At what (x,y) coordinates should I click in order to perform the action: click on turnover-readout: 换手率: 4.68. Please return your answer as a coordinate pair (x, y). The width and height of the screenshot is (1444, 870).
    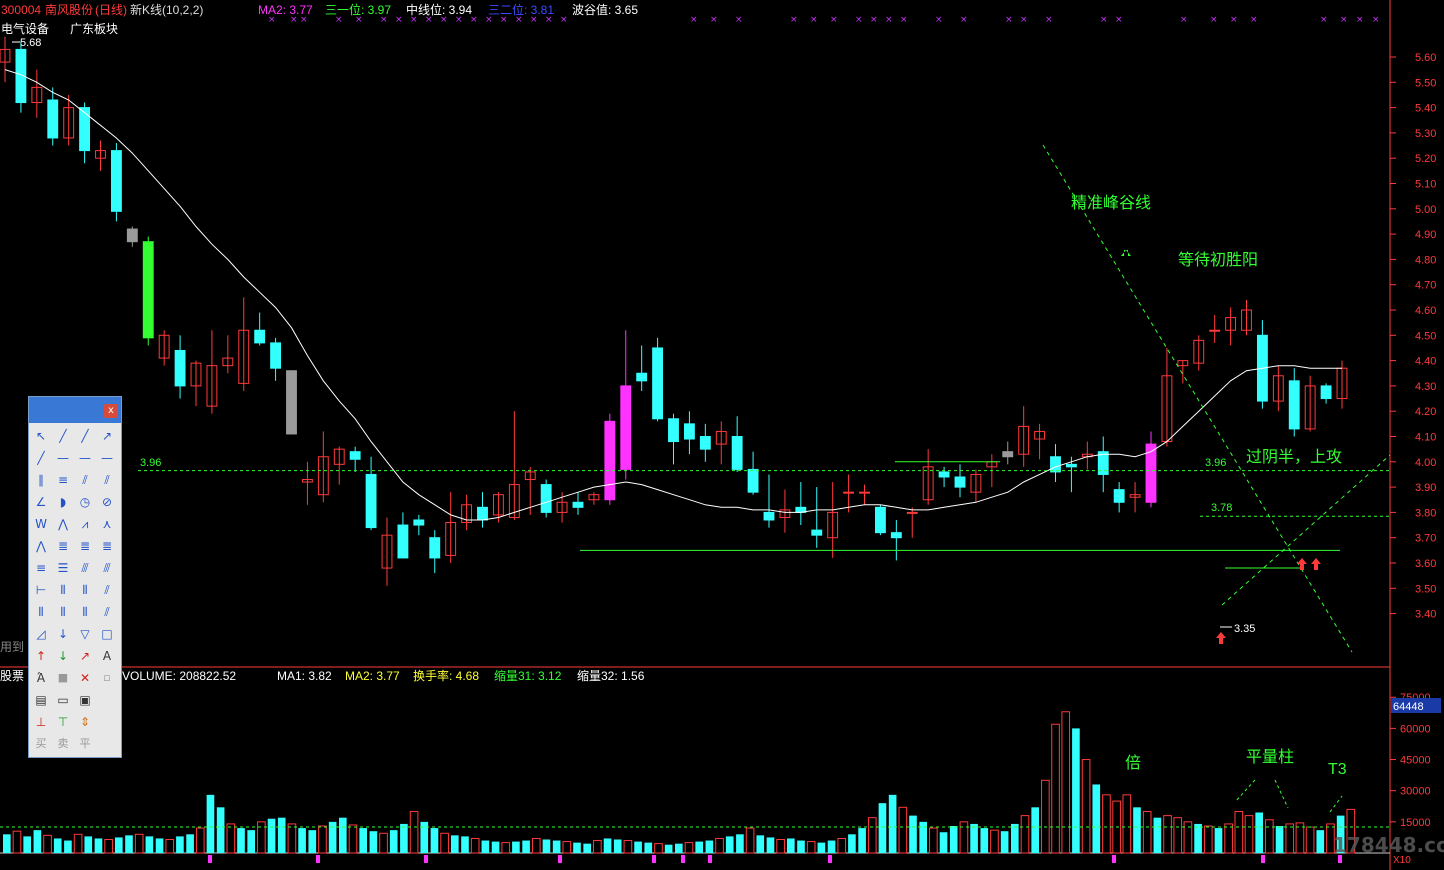
    Looking at the image, I should click on (446, 675).